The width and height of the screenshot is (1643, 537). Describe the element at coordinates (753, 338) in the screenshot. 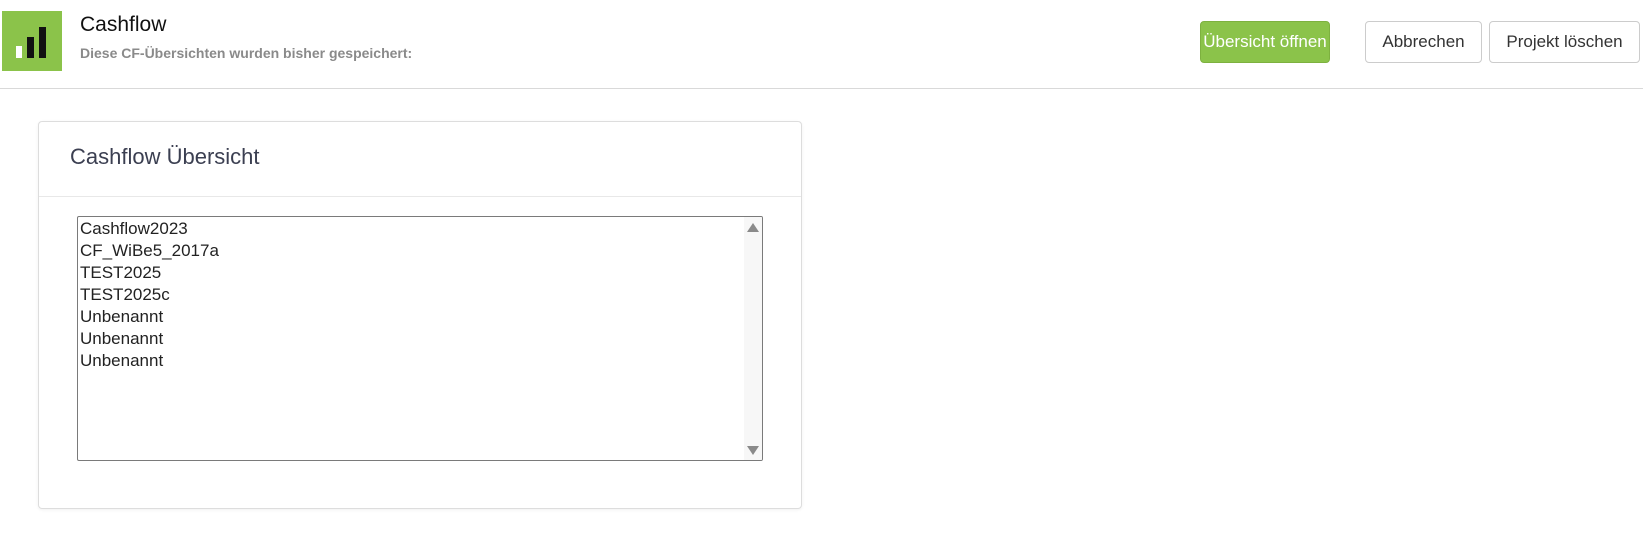

I see `listbox-scrollbar` at that location.